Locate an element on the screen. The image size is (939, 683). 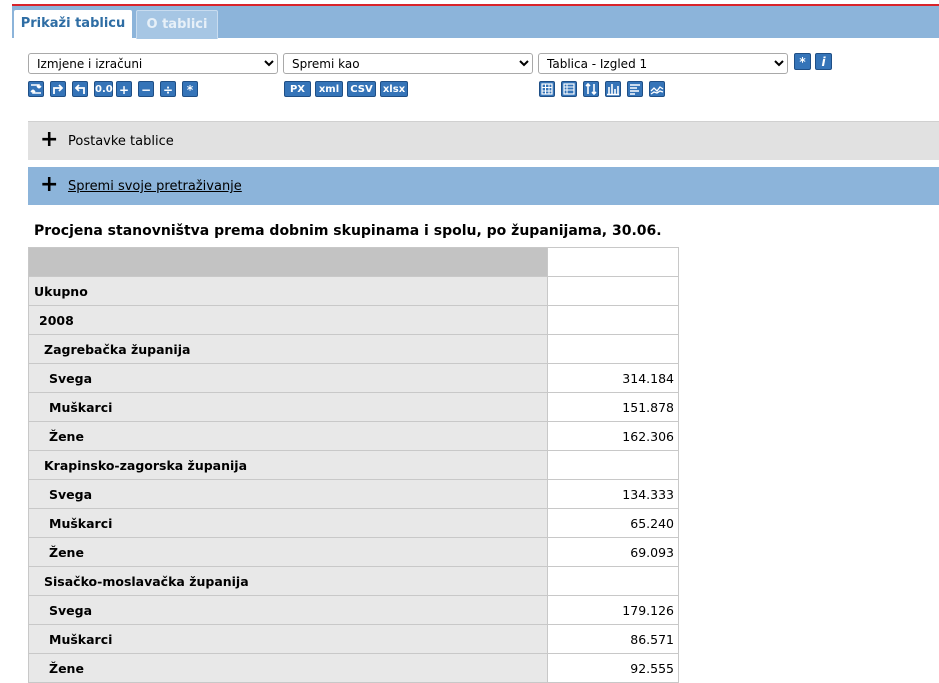
table-row: Zagrebačka županija is located at coordinates (353, 349).